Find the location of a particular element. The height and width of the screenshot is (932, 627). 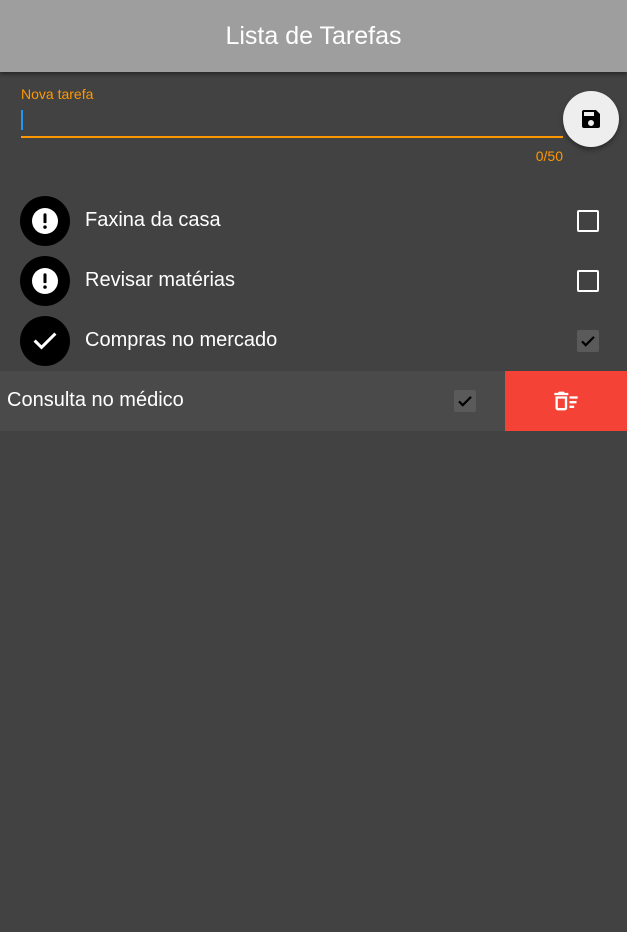

save-button is located at coordinates (591, 119).